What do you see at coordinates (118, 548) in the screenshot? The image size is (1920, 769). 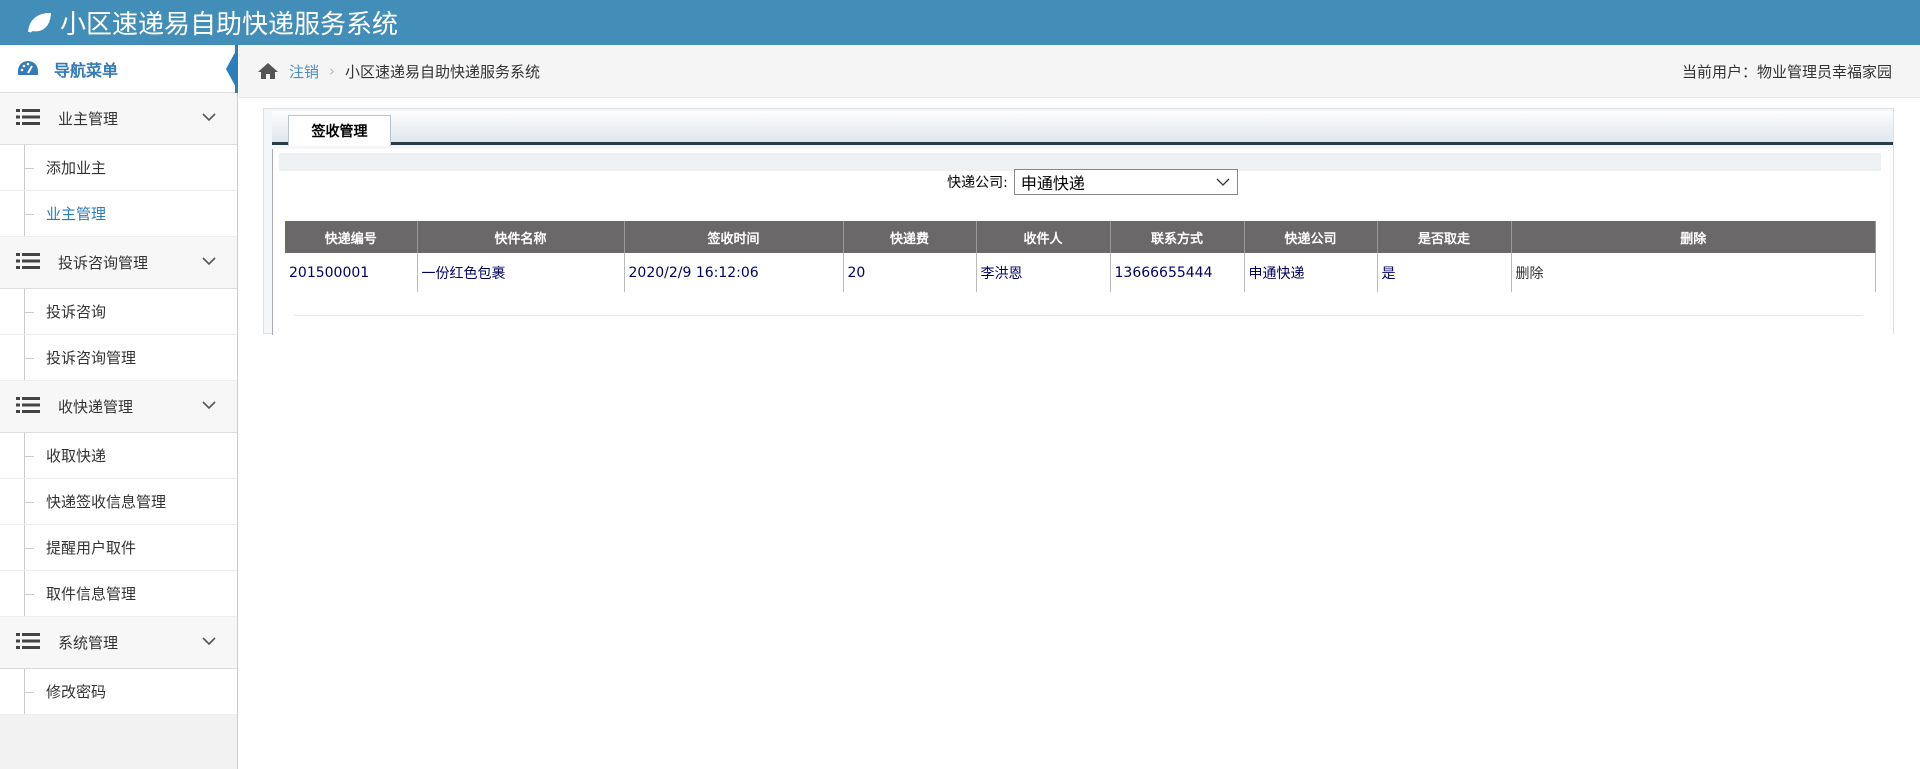 I see `sidebar-item: 提醒用户取件` at bounding box center [118, 548].